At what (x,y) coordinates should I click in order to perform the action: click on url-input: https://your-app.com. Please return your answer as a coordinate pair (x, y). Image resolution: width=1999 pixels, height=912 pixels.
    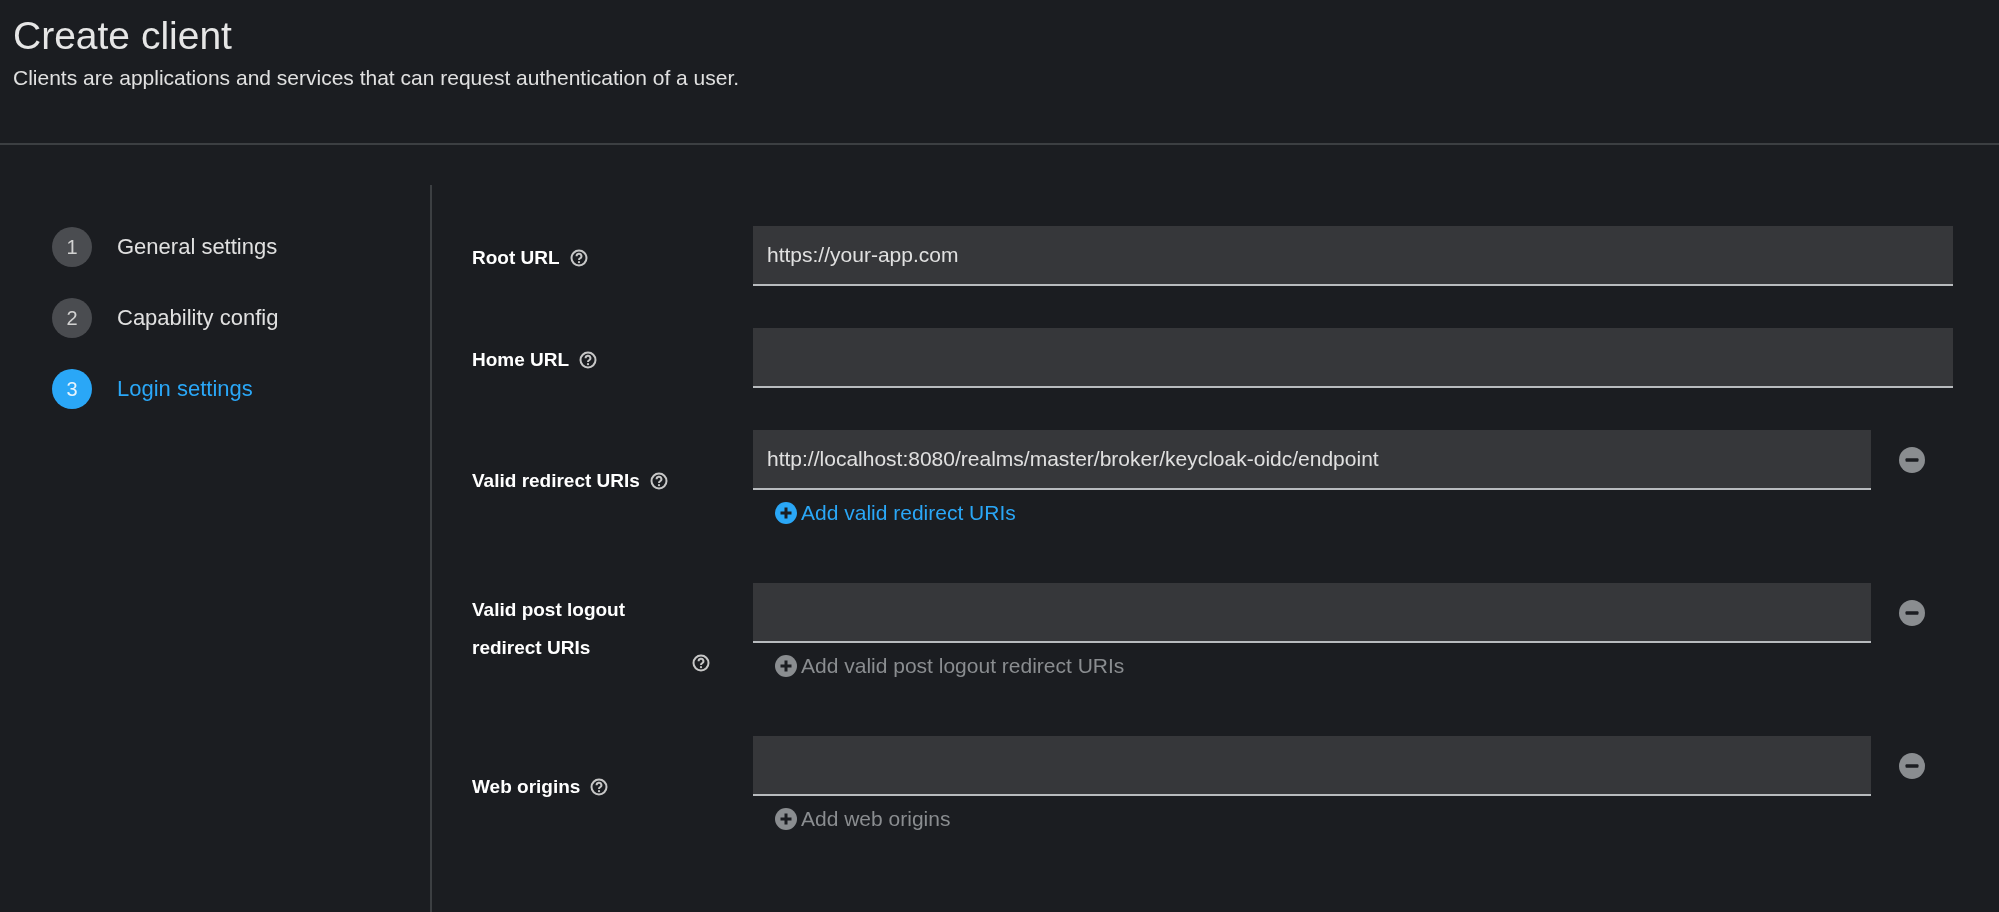
    Looking at the image, I should click on (1353, 256).